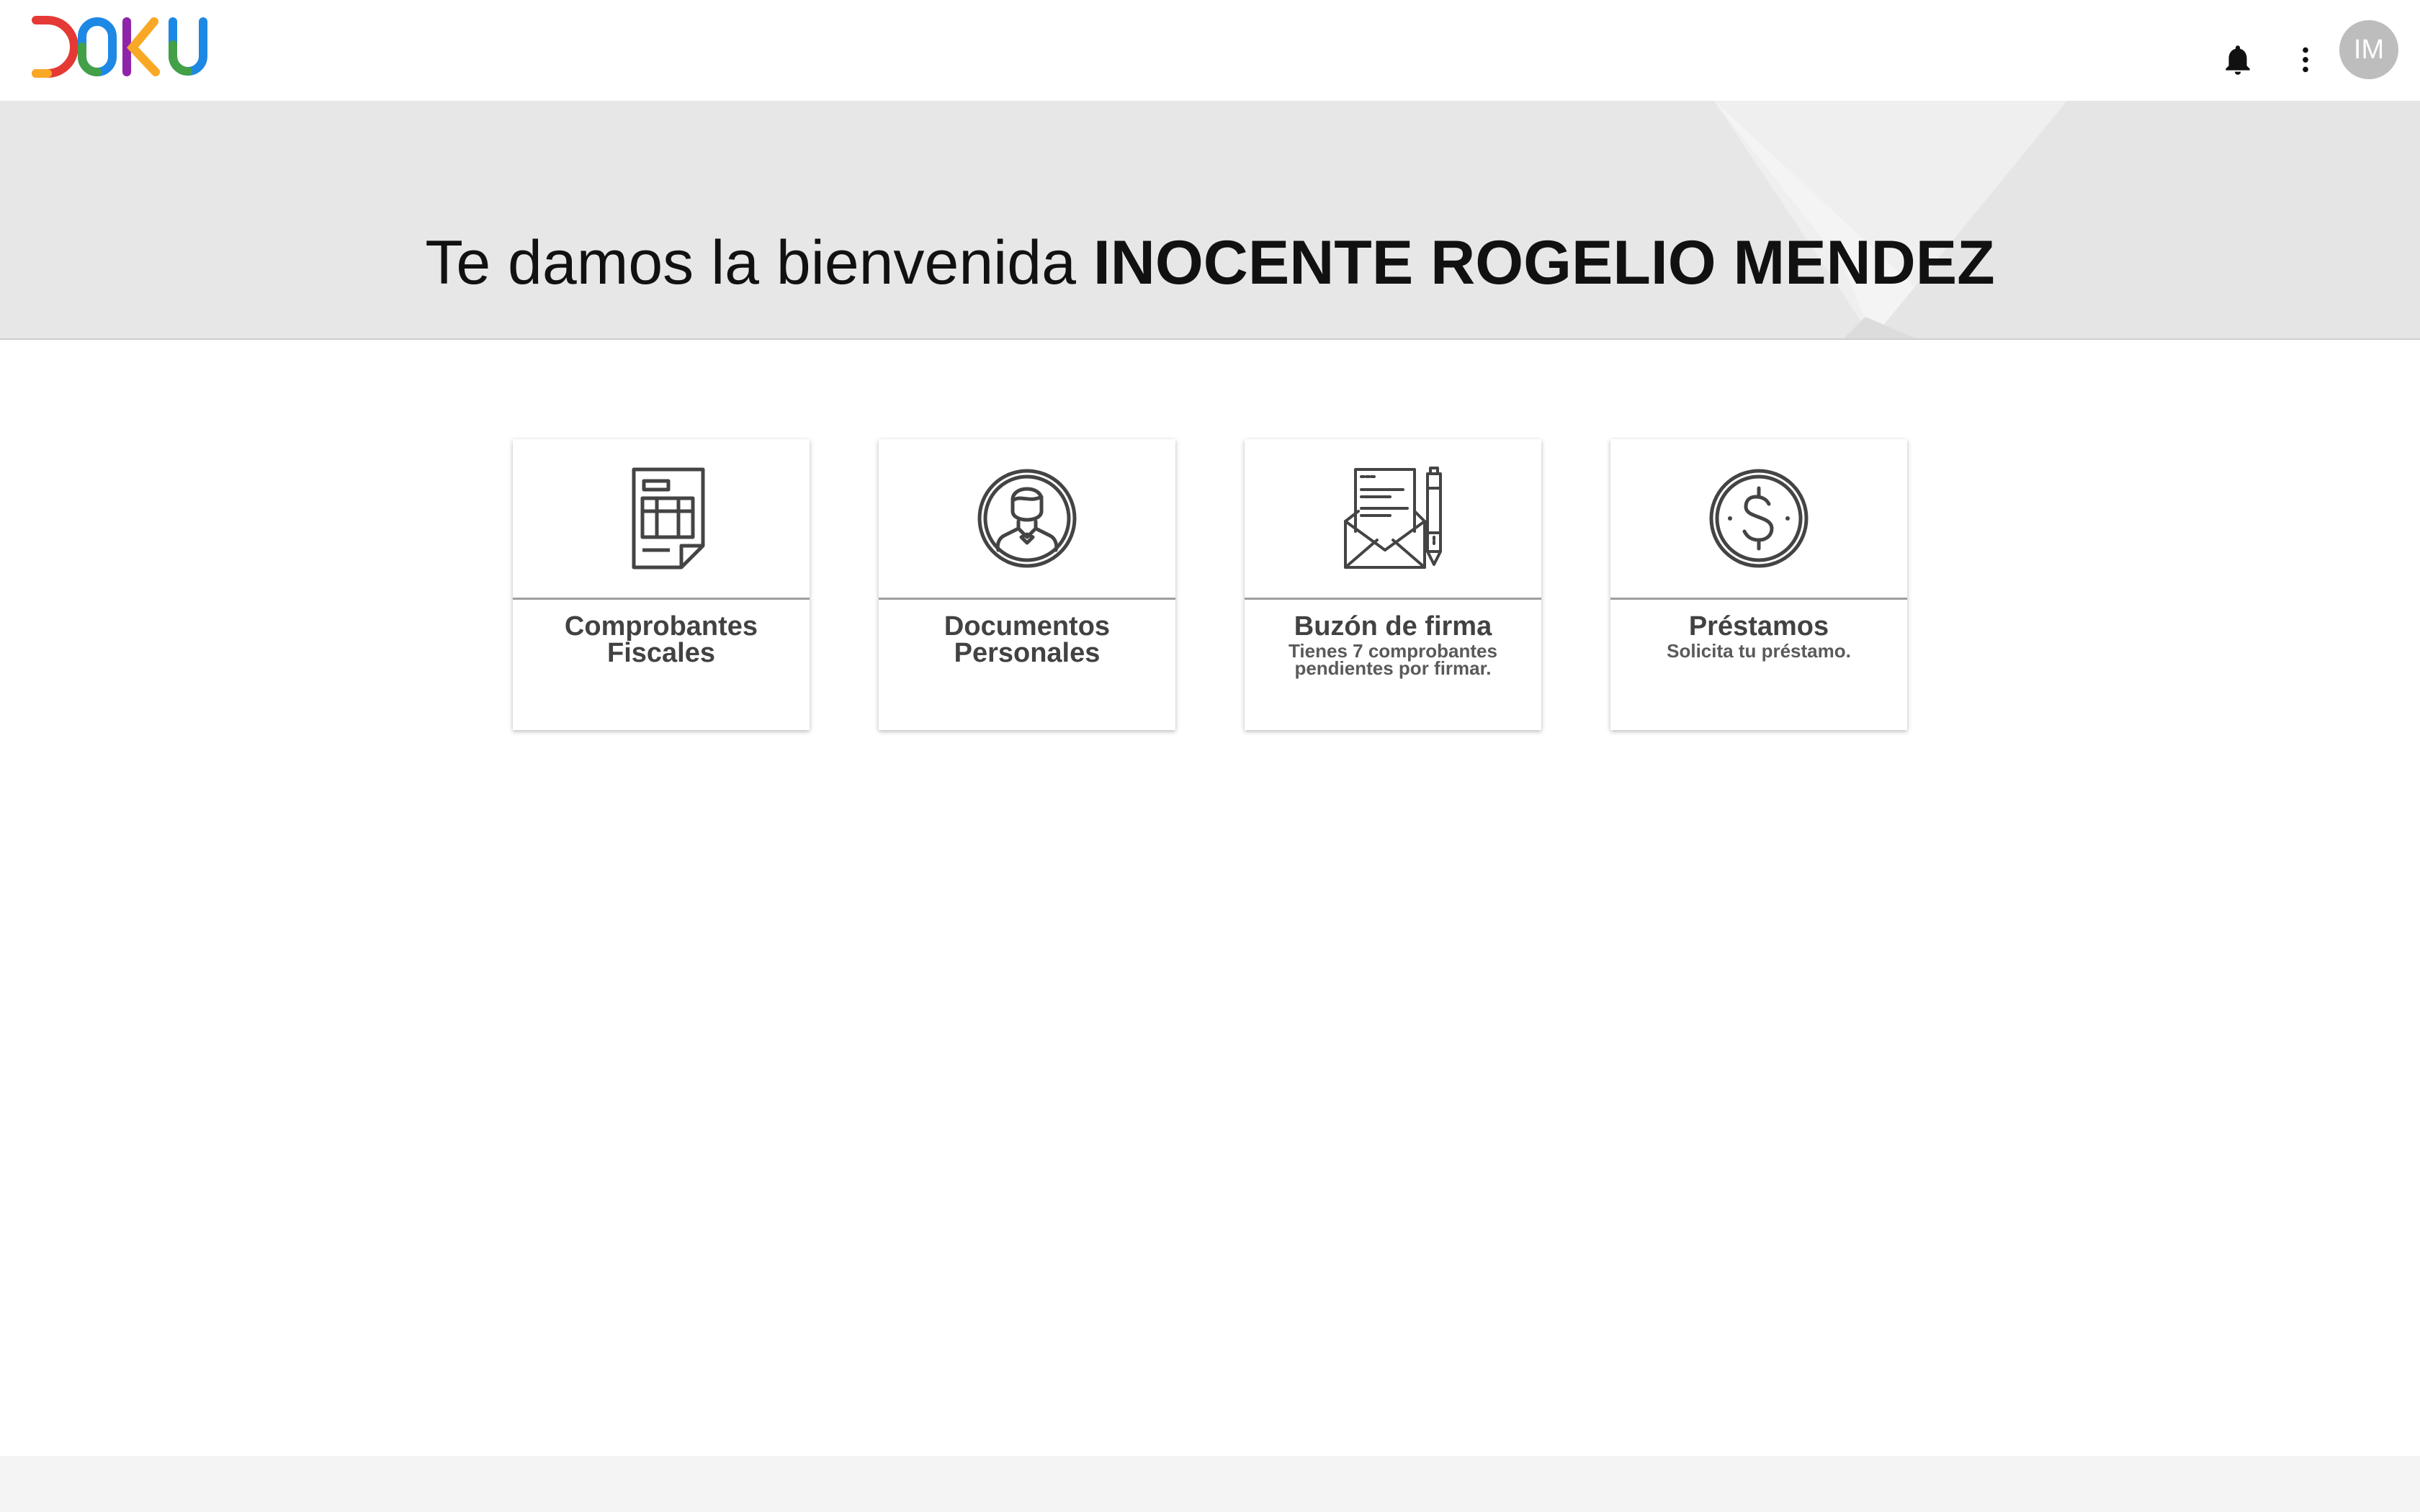 This screenshot has width=2420, height=1512. I want to click on card-comprobantes-fiscales: Comprobantes Fiscales, so click(661, 584).